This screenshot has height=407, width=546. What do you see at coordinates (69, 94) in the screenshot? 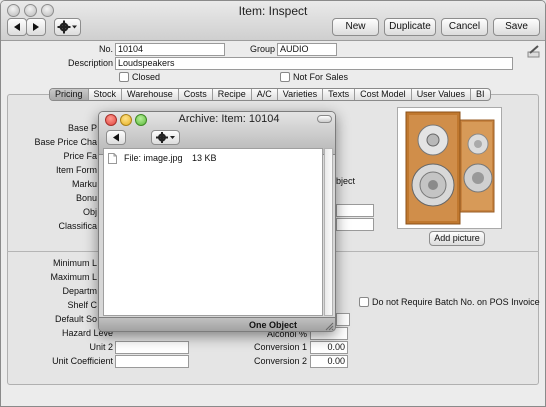
I see `tab-pricing: Pricing` at bounding box center [69, 94].